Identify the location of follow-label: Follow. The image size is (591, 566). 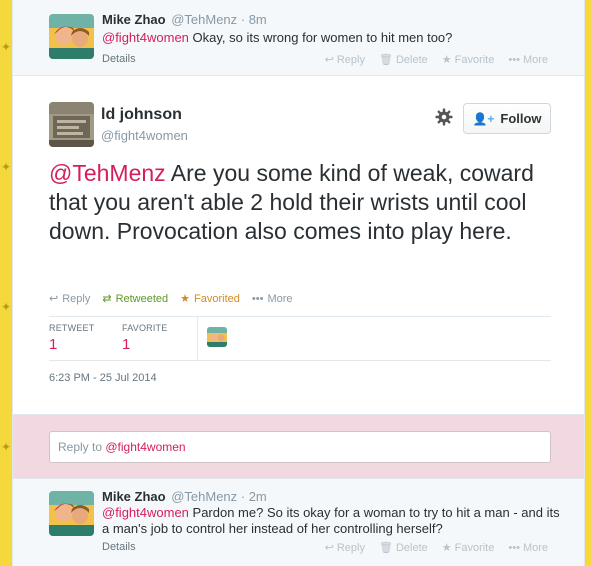
(521, 118).